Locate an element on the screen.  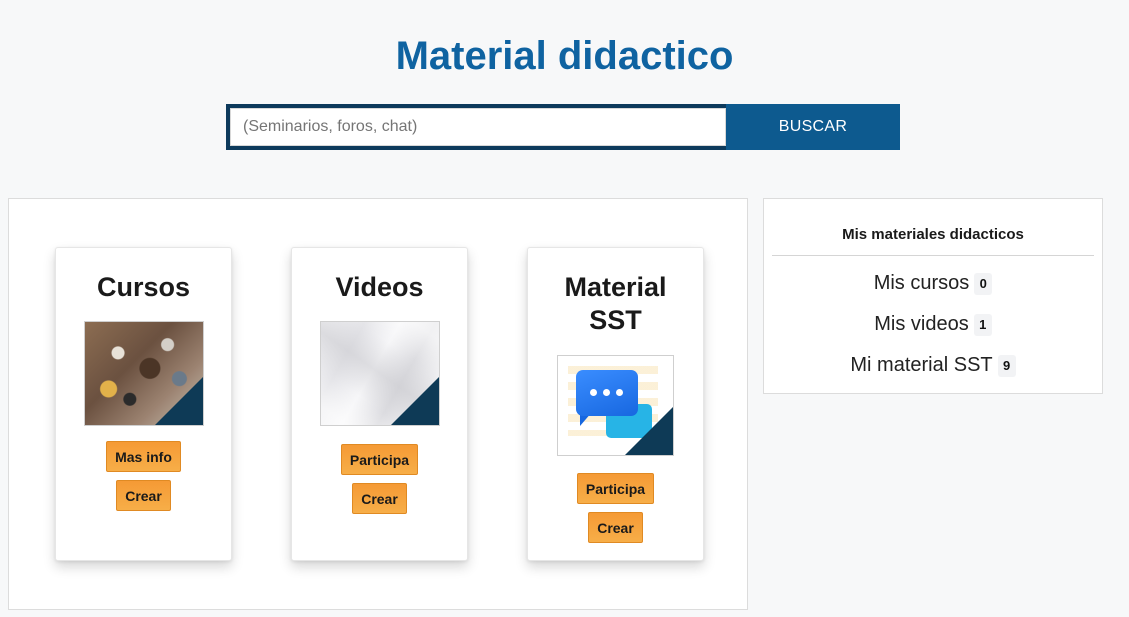
sidebar-item-label: Mi material SST is located at coordinates (921, 365).